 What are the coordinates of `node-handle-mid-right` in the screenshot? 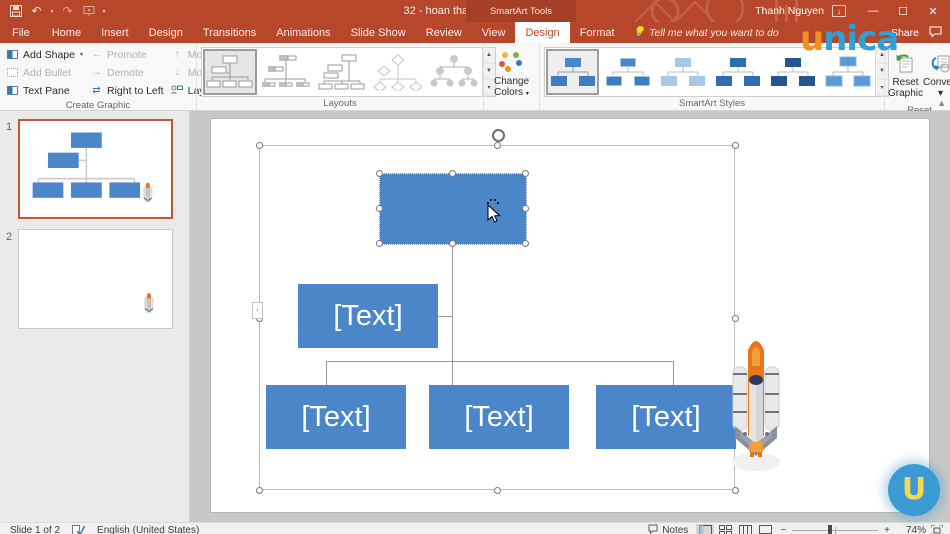 It's located at (525, 208).